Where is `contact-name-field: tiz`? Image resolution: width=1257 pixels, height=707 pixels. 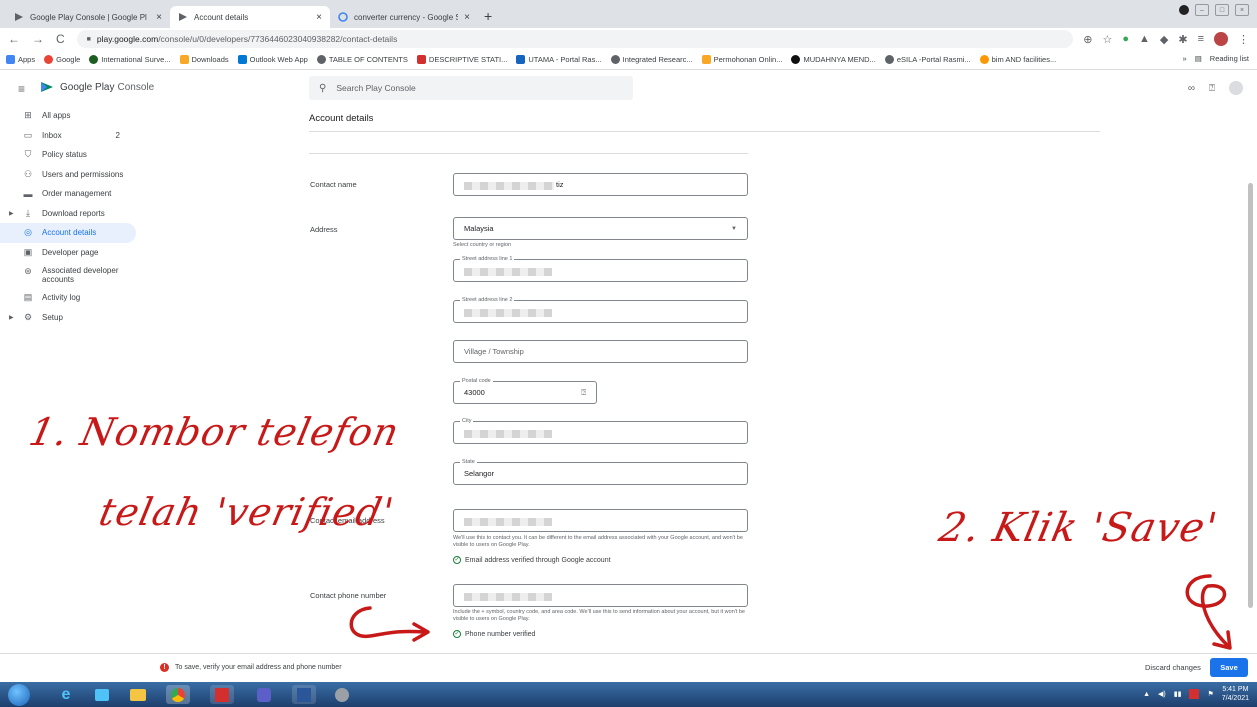
contact-name-field: tiz is located at coordinates (600, 184).